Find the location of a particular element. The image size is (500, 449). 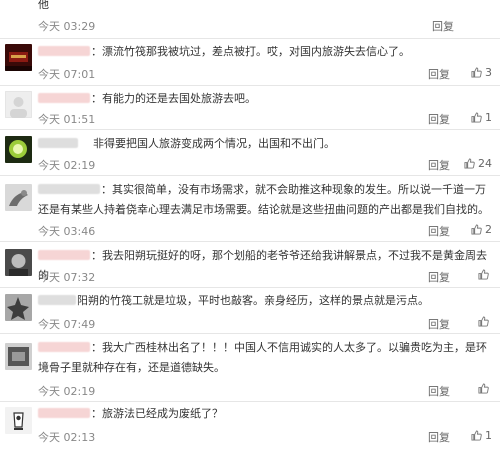

comment-body: ：有能力的还是去国处旅游去吧。 is located at coordinates (265, 99).